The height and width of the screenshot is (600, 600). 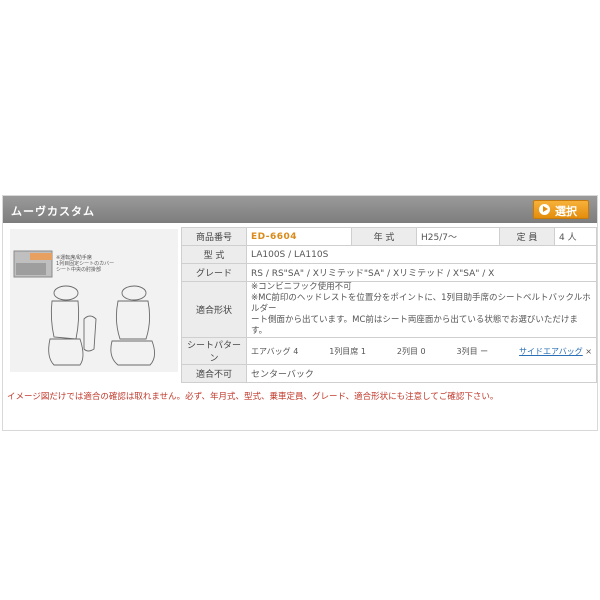 What do you see at coordinates (78, 269) in the screenshot?
I see `image-caption-3: シート中央の肘掛部` at bounding box center [78, 269].